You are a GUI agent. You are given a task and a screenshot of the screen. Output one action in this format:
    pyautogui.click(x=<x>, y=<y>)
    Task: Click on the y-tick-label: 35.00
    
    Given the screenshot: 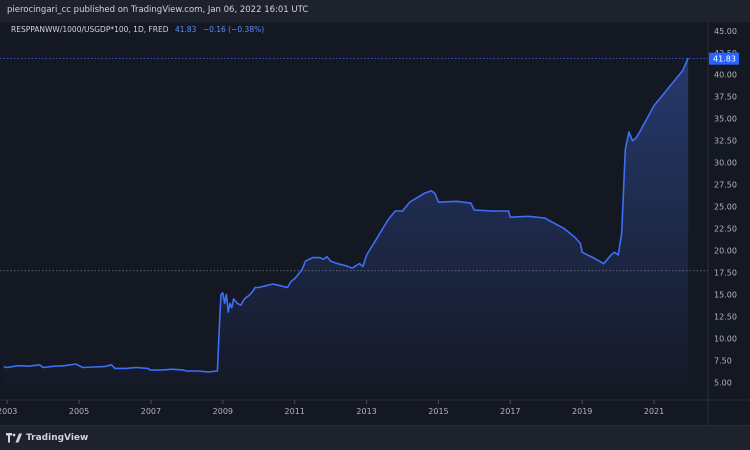 What is the action you would take?
    pyautogui.click(x=725, y=119)
    